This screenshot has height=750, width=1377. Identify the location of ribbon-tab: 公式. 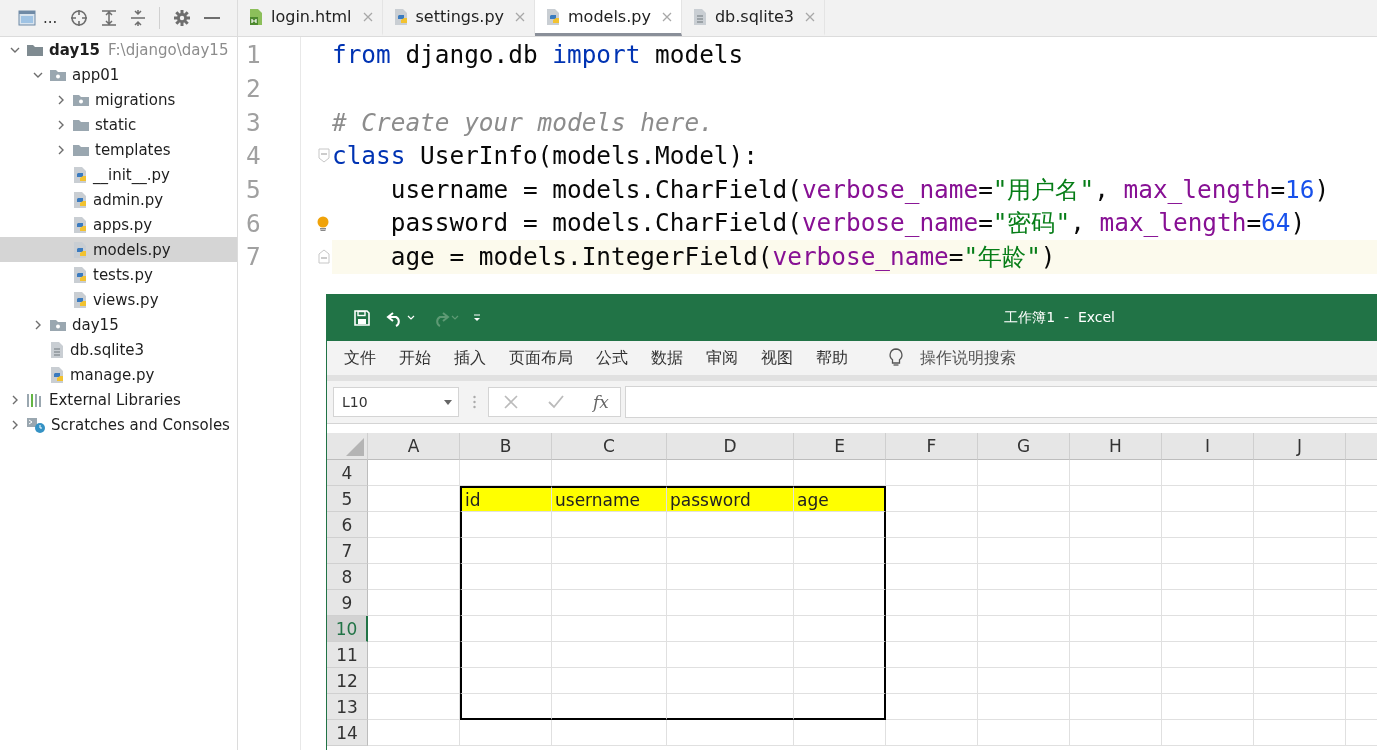
(612, 358).